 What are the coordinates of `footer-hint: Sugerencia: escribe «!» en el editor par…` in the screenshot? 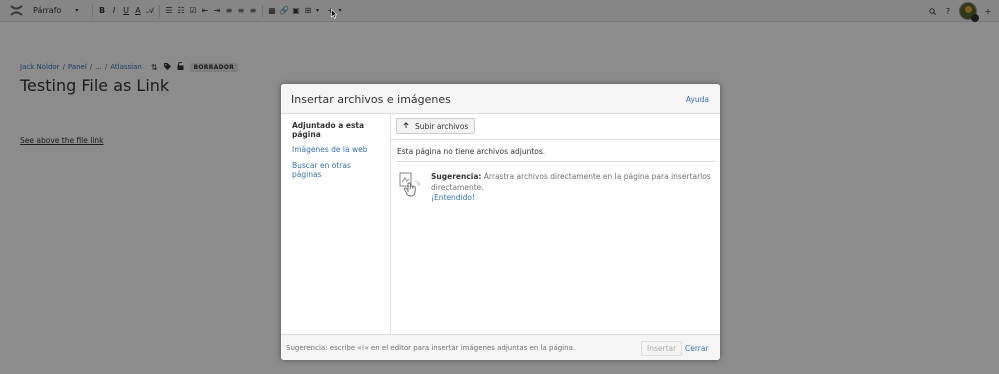 It's located at (431, 348).